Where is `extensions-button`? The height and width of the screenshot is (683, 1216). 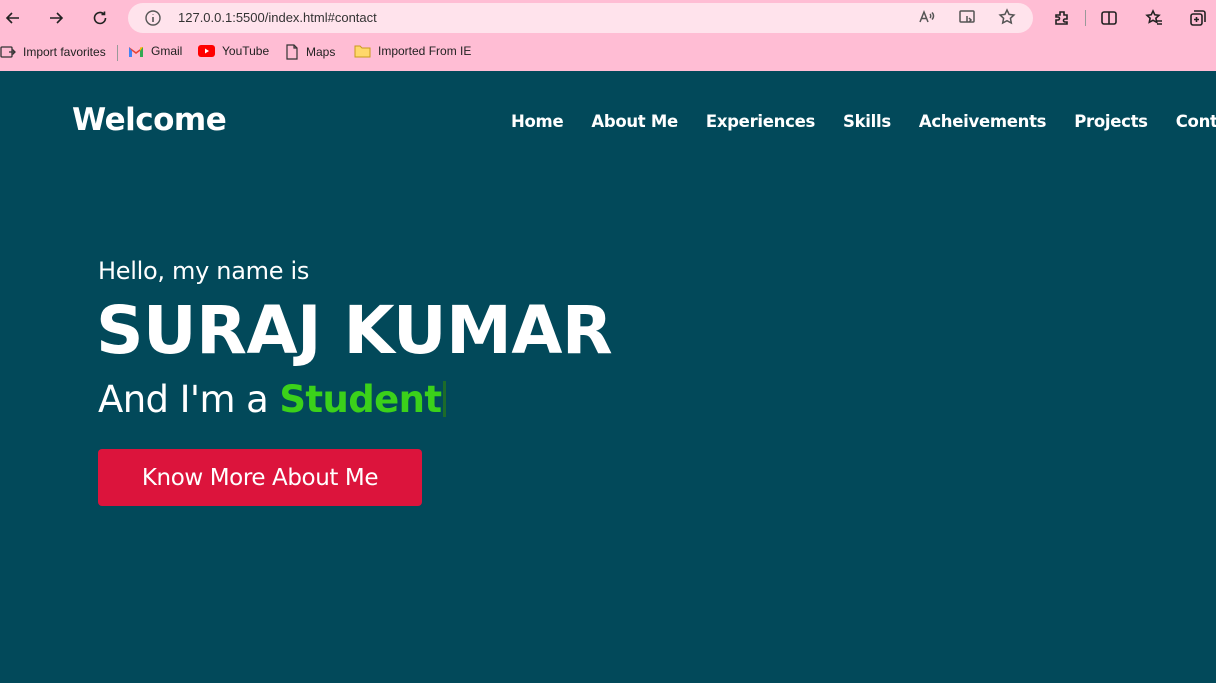 extensions-button is located at coordinates (1062, 18).